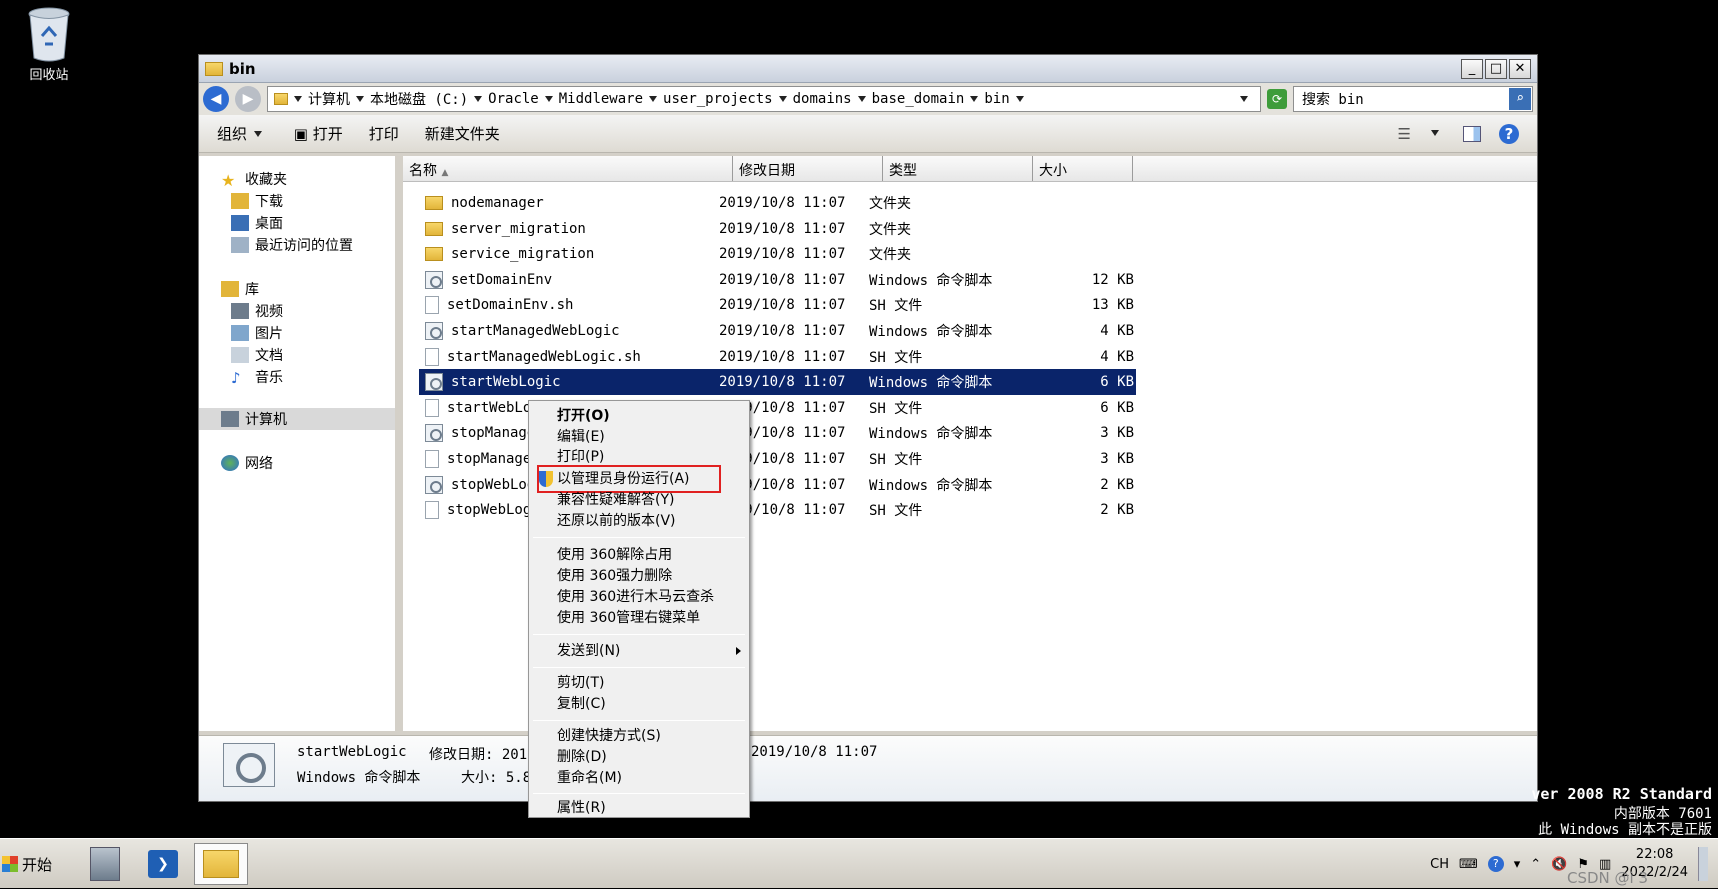  I want to click on file-row: stopManage 2019/10/8 11:07 SH 文件 3 KB, so click(777, 459).